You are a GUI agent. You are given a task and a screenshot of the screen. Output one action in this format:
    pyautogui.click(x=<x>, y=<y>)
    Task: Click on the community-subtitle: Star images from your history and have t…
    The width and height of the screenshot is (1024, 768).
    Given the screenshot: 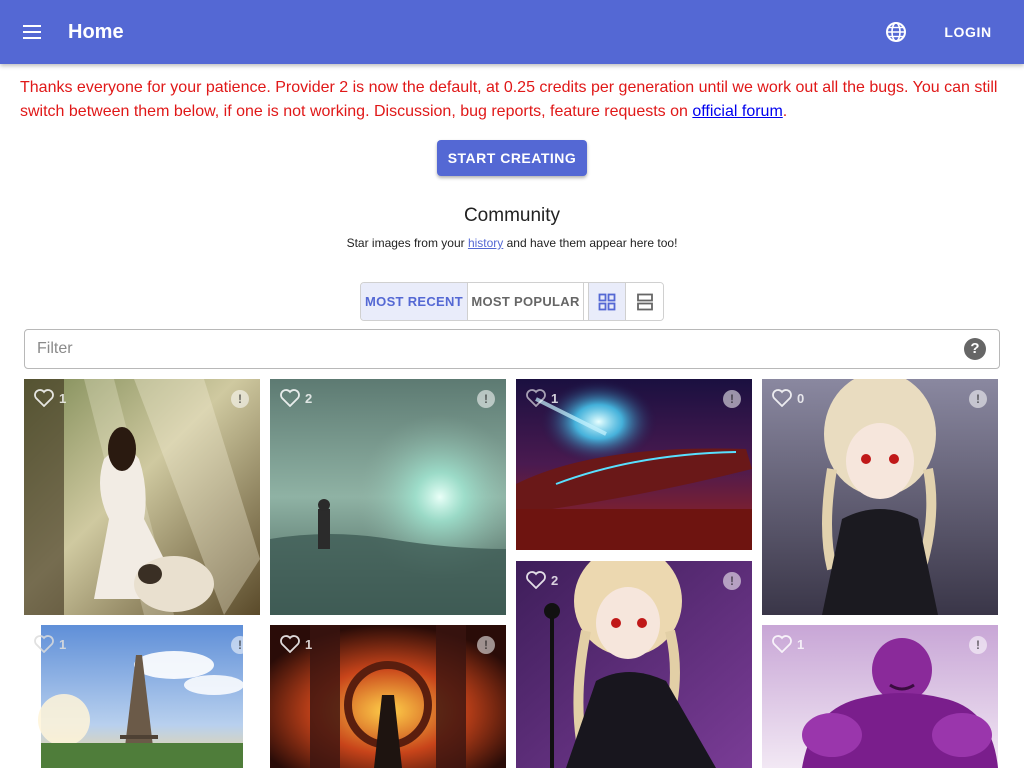 What is the action you would take?
    pyautogui.click(x=512, y=243)
    